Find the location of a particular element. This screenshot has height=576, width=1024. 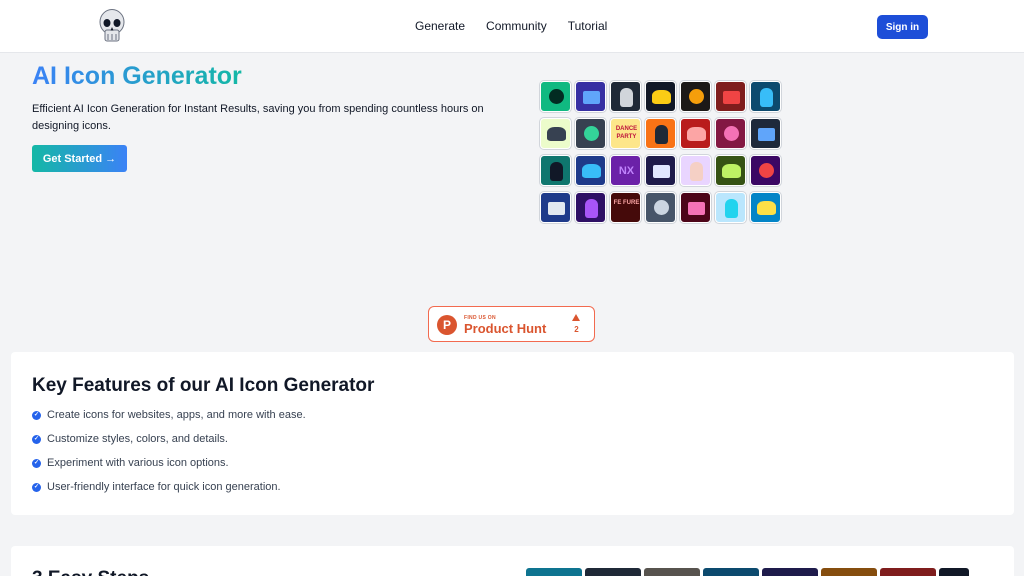

steps-title: 3 Easy Steps is located at coordinates (90, 572).